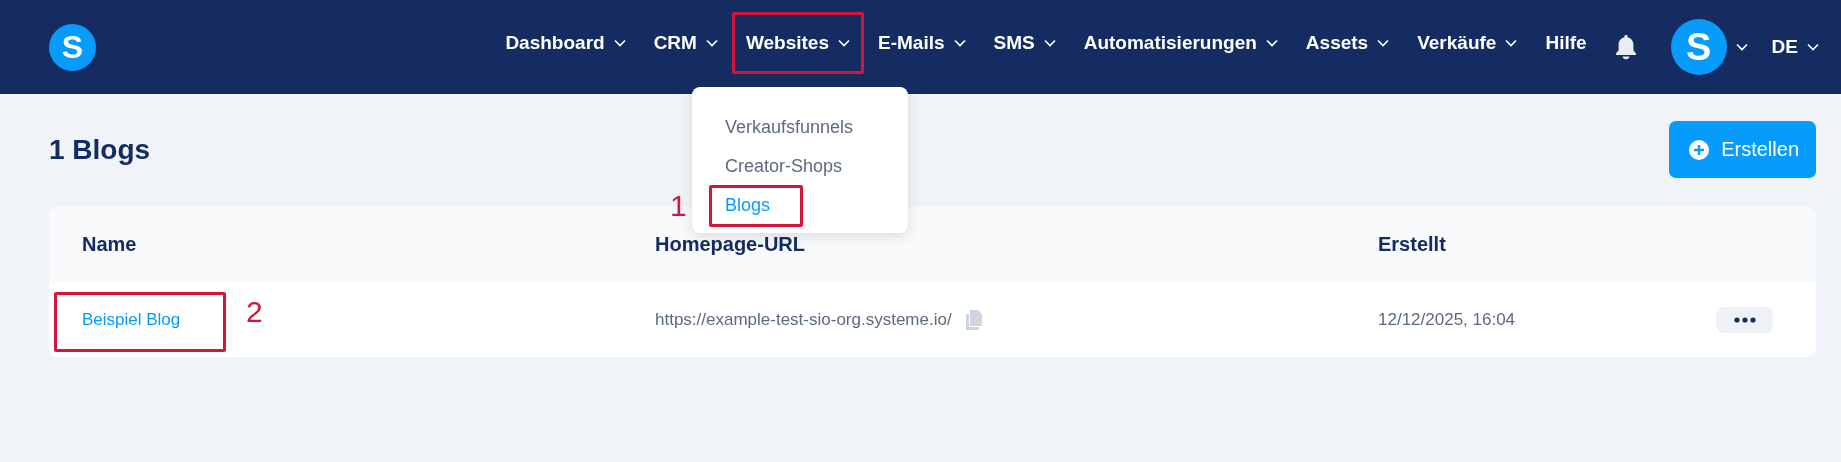 The width and height of the screenshot is (1841, 462). What do you see at coordinates (1795, 47) in the screenshot?
I see `language-selector: DE` at bounding box center [1795, 47].